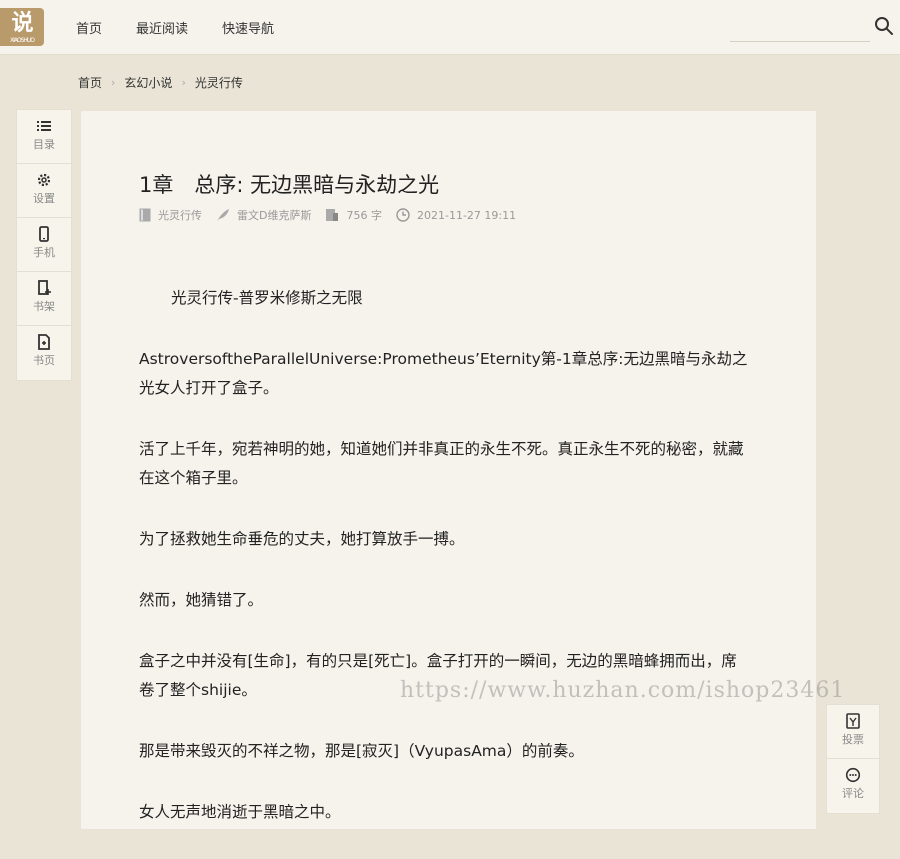  Describe the element at coordinates (44, 234) in the screenshot. I see `mobile-phone-icon` at that location.